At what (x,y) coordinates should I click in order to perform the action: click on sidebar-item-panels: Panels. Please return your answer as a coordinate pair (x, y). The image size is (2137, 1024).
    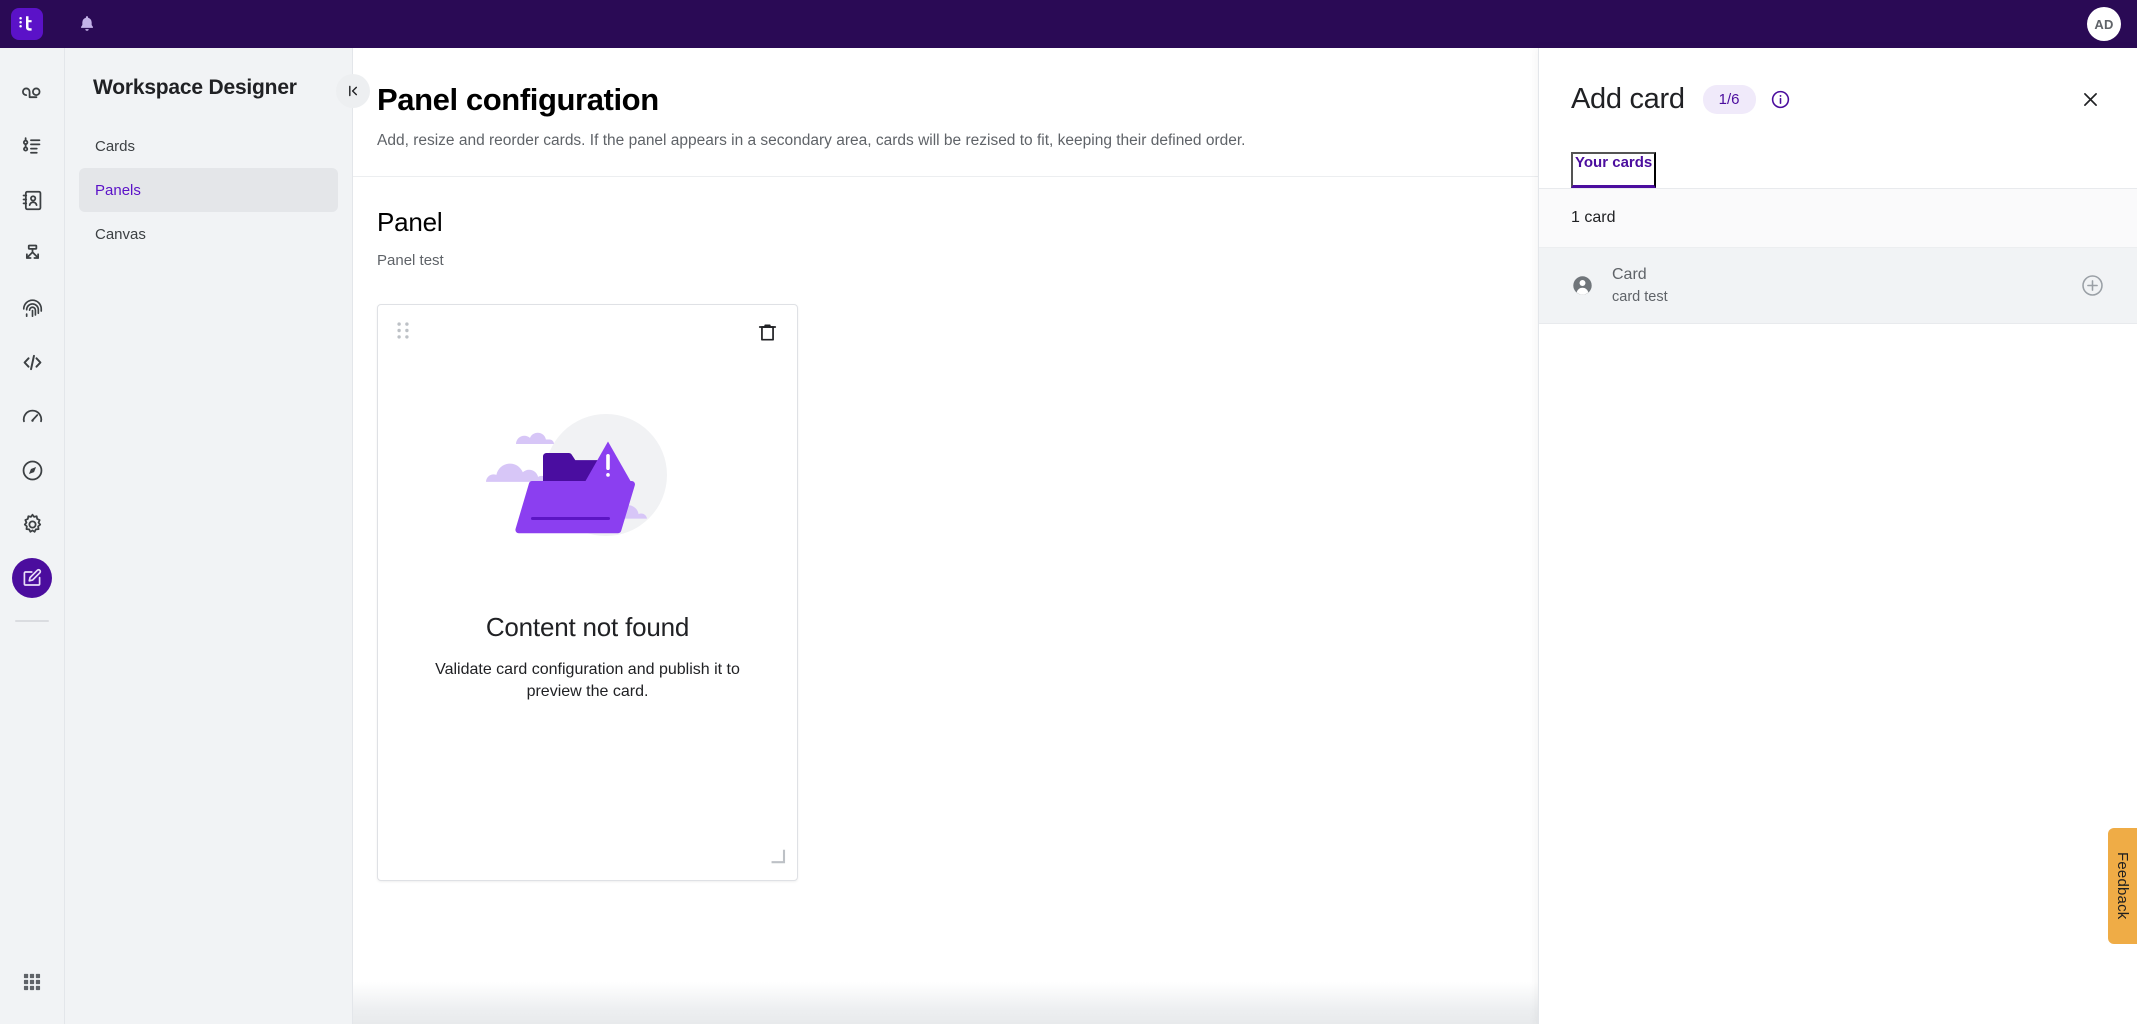
    Looking at the image, I should click on (208, 190).